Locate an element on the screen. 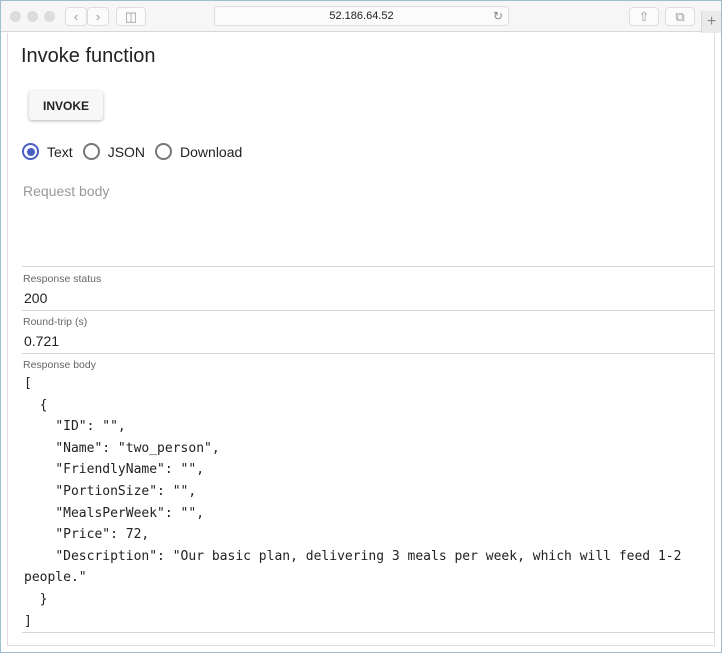 The image size is (722, 653). response-status-value: 200 is located at coordinates (36, 298).